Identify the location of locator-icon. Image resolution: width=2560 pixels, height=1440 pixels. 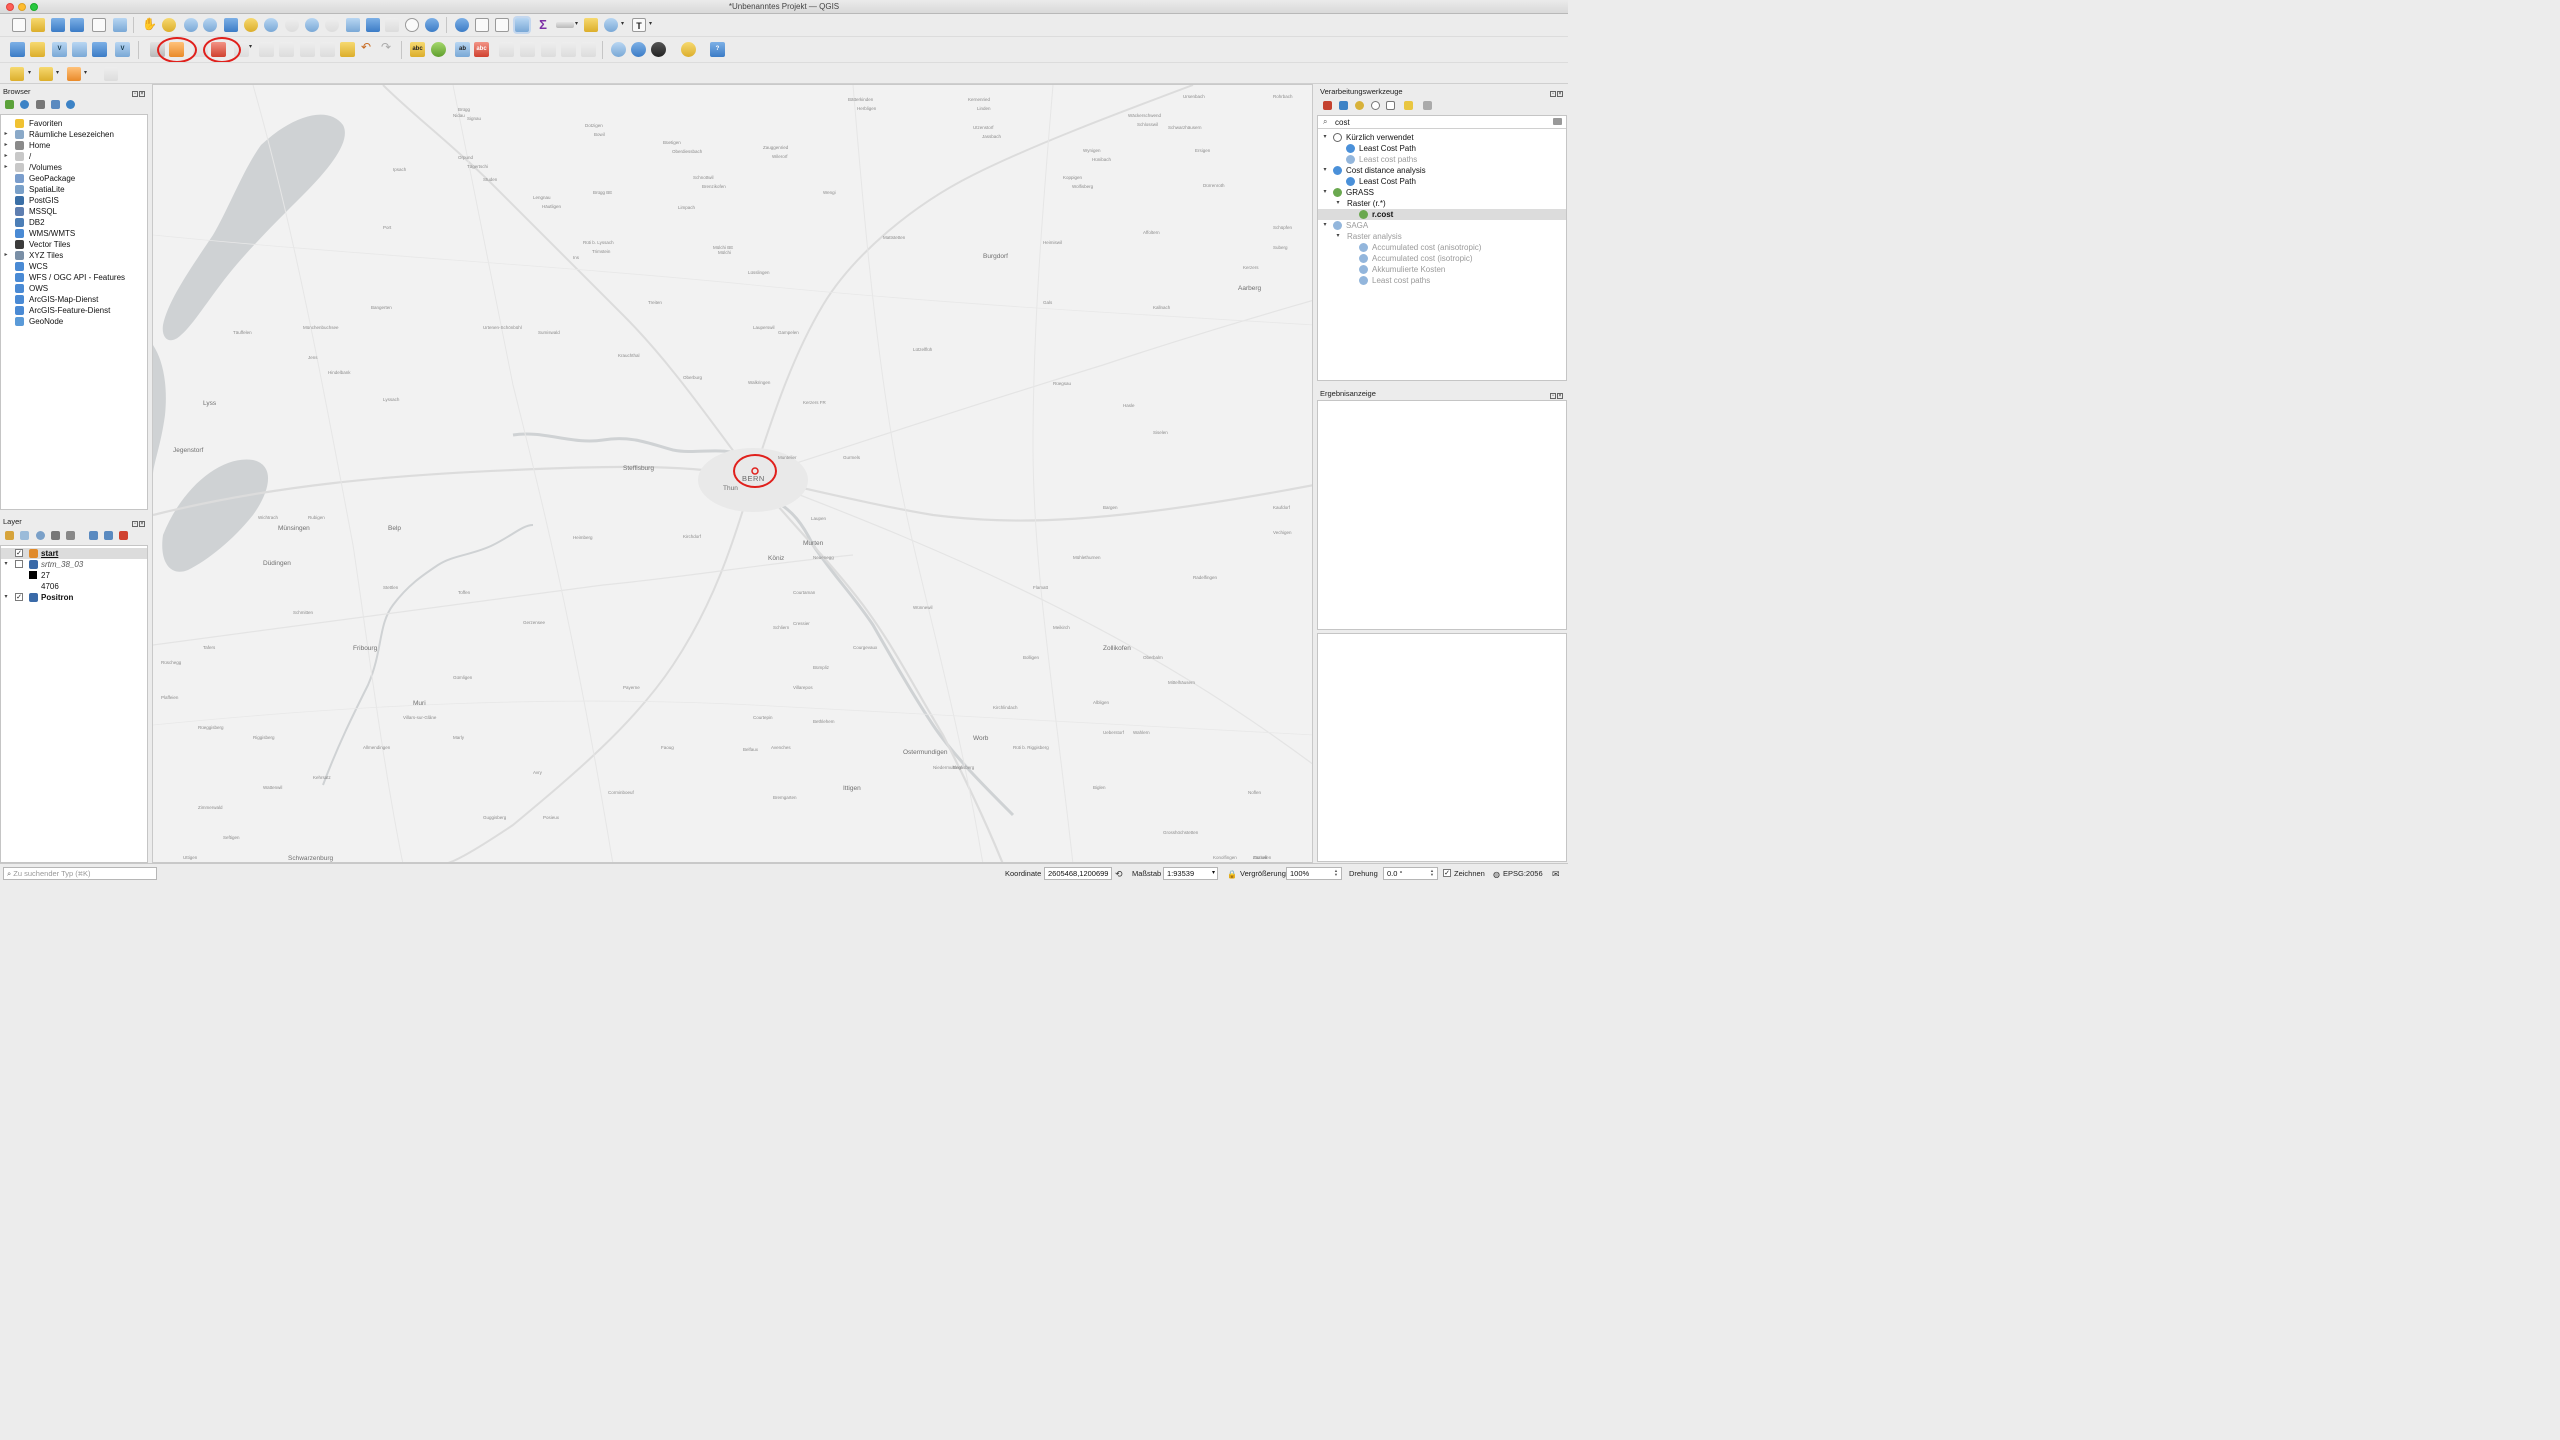
(611, 25).